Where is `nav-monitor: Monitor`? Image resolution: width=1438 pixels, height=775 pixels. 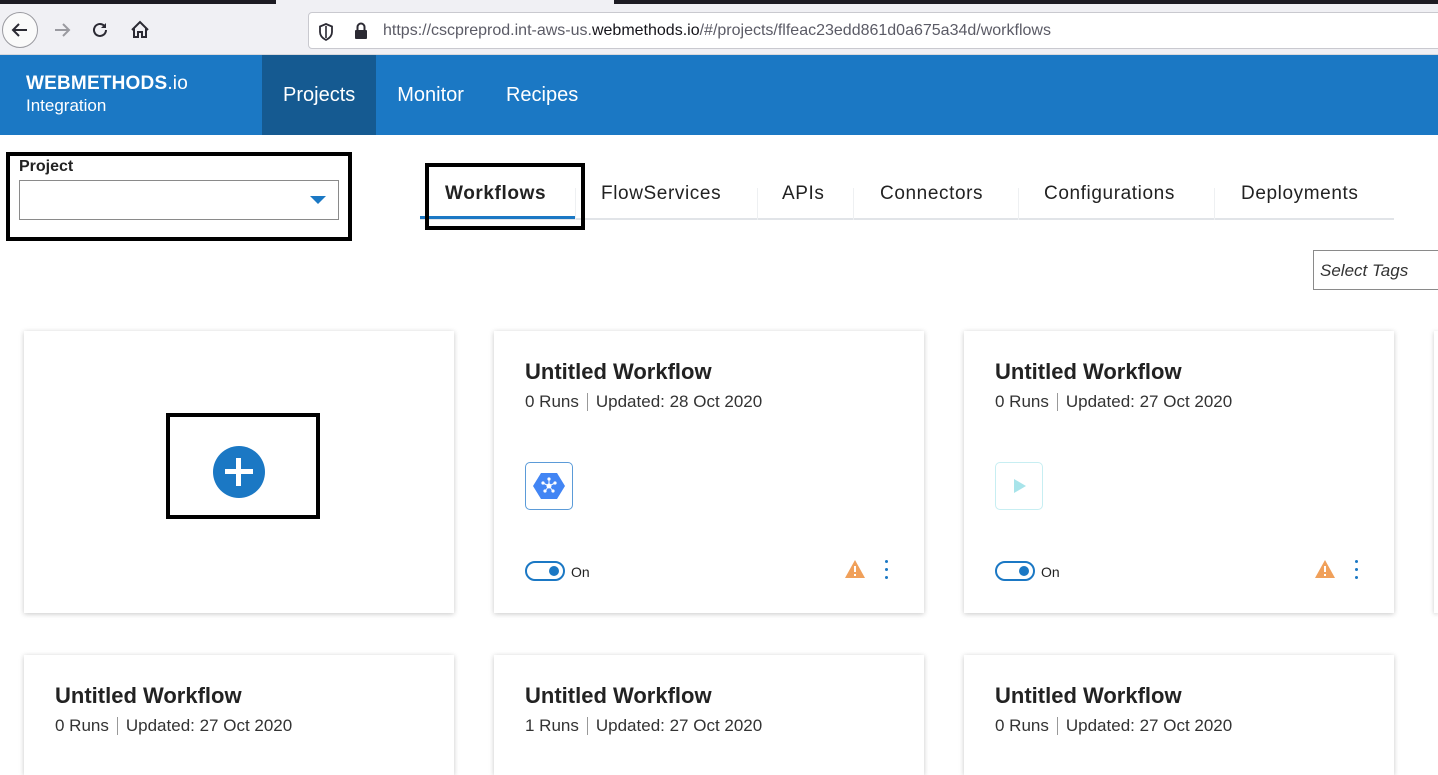
nav-monitor: Monitor is located at coordinates (430, 95).